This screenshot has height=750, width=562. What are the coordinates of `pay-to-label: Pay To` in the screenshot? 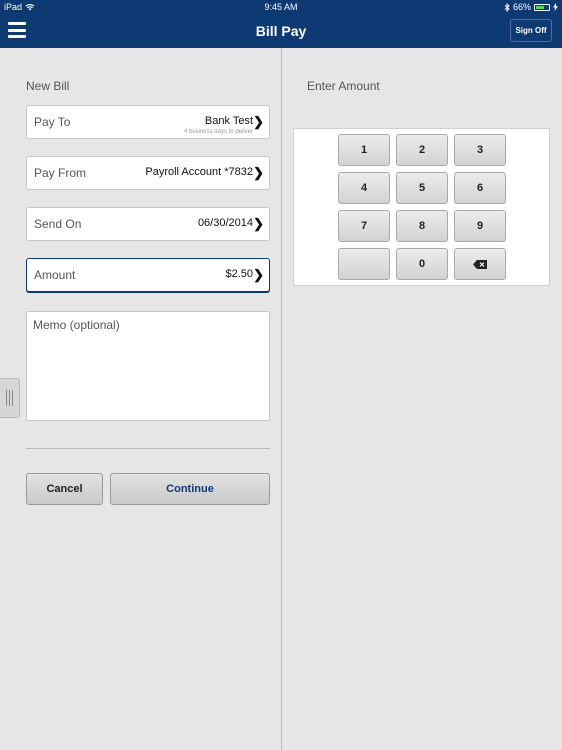 It's located at (52, 122).